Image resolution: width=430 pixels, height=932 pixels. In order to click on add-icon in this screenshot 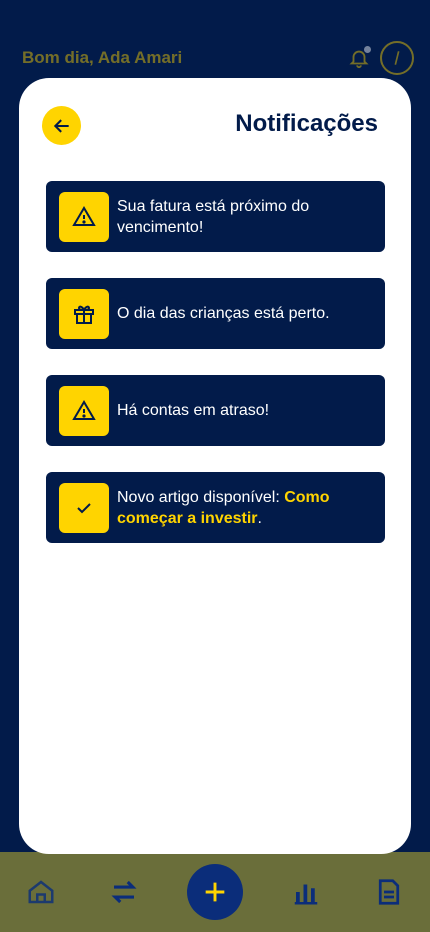, I will do `click(215, 892)`.